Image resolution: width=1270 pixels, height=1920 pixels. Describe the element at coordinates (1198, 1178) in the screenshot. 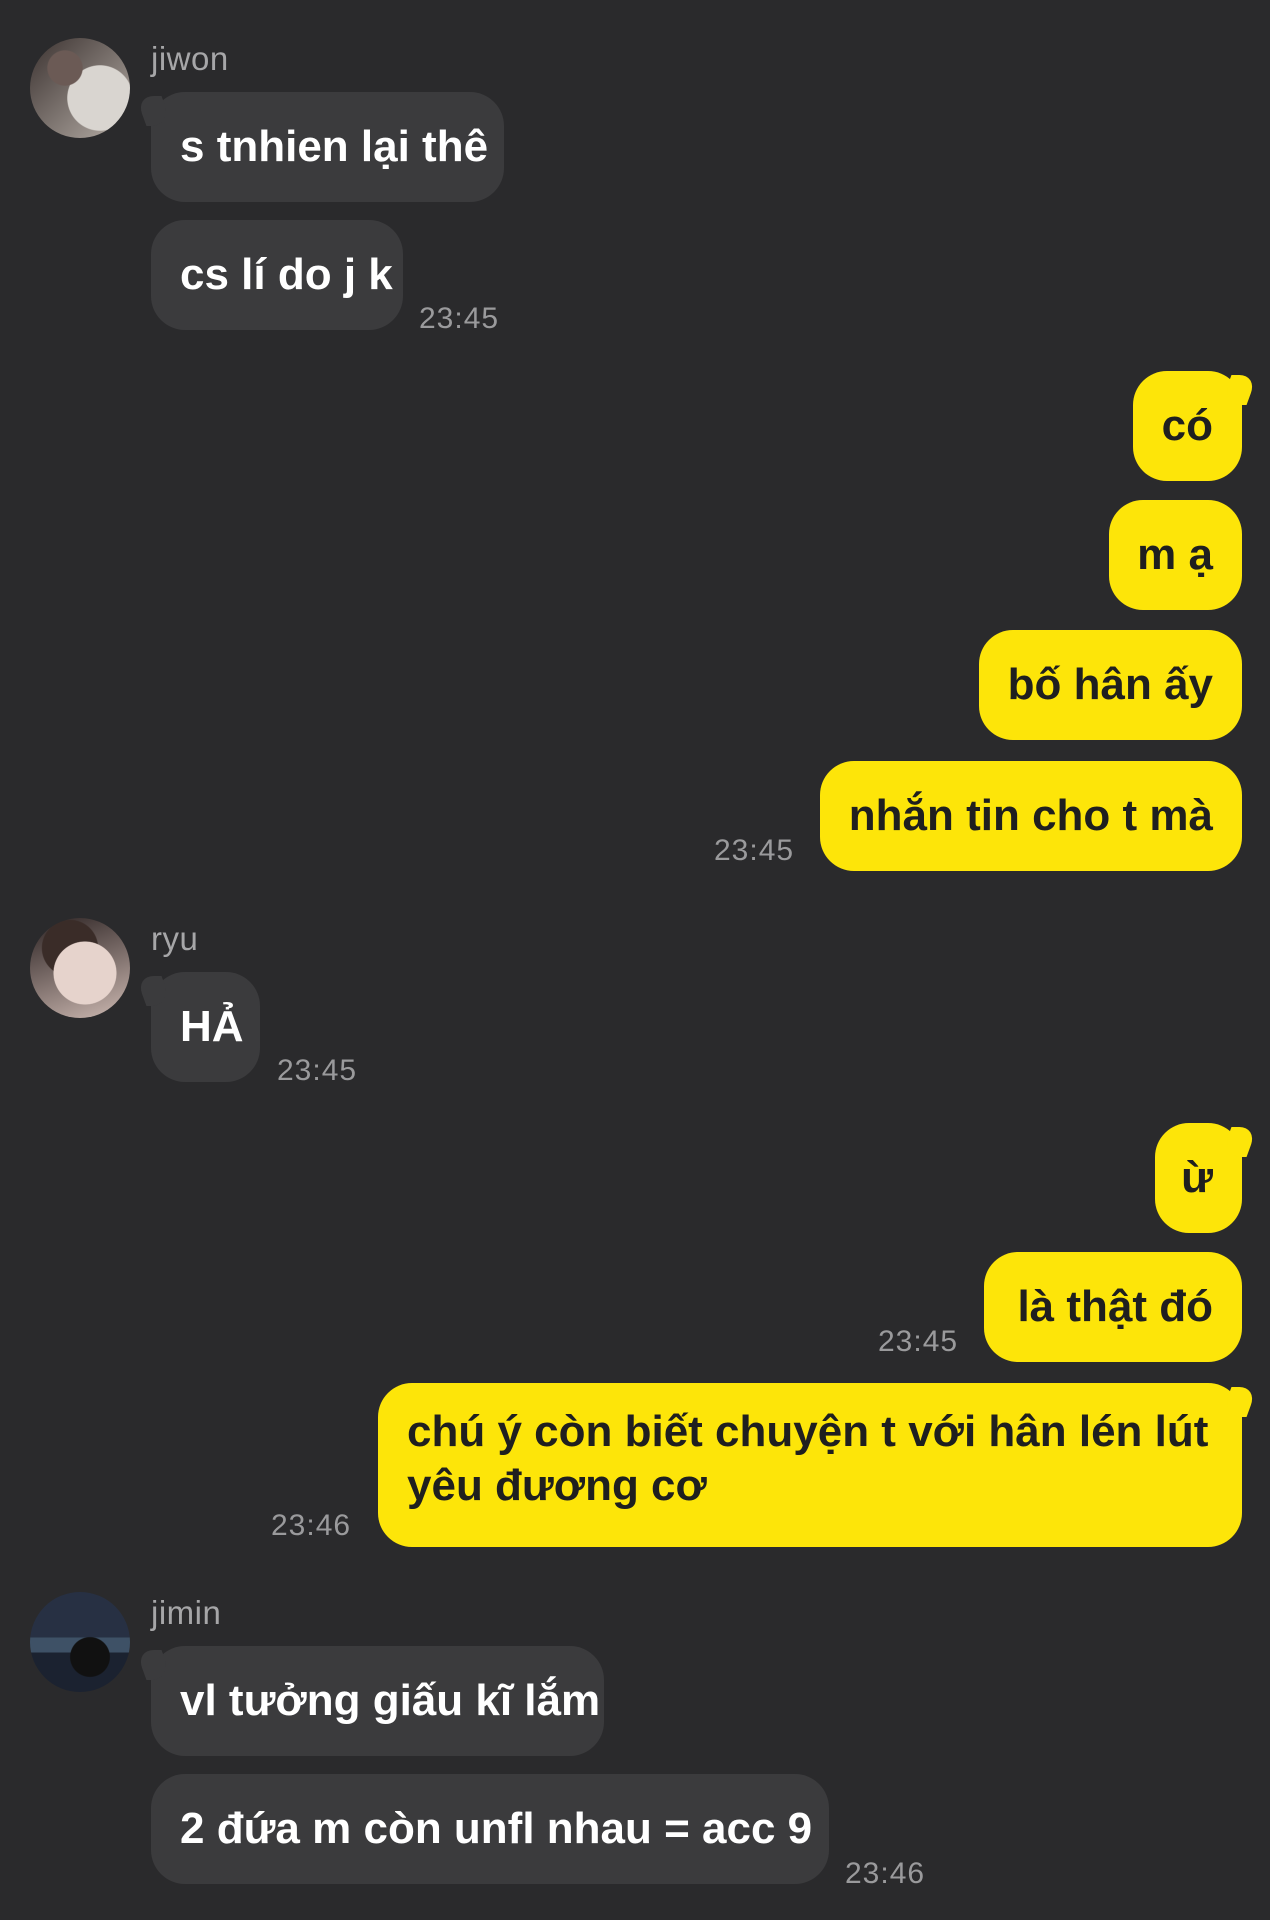

I see `outgoing-message: ừ` at that location.